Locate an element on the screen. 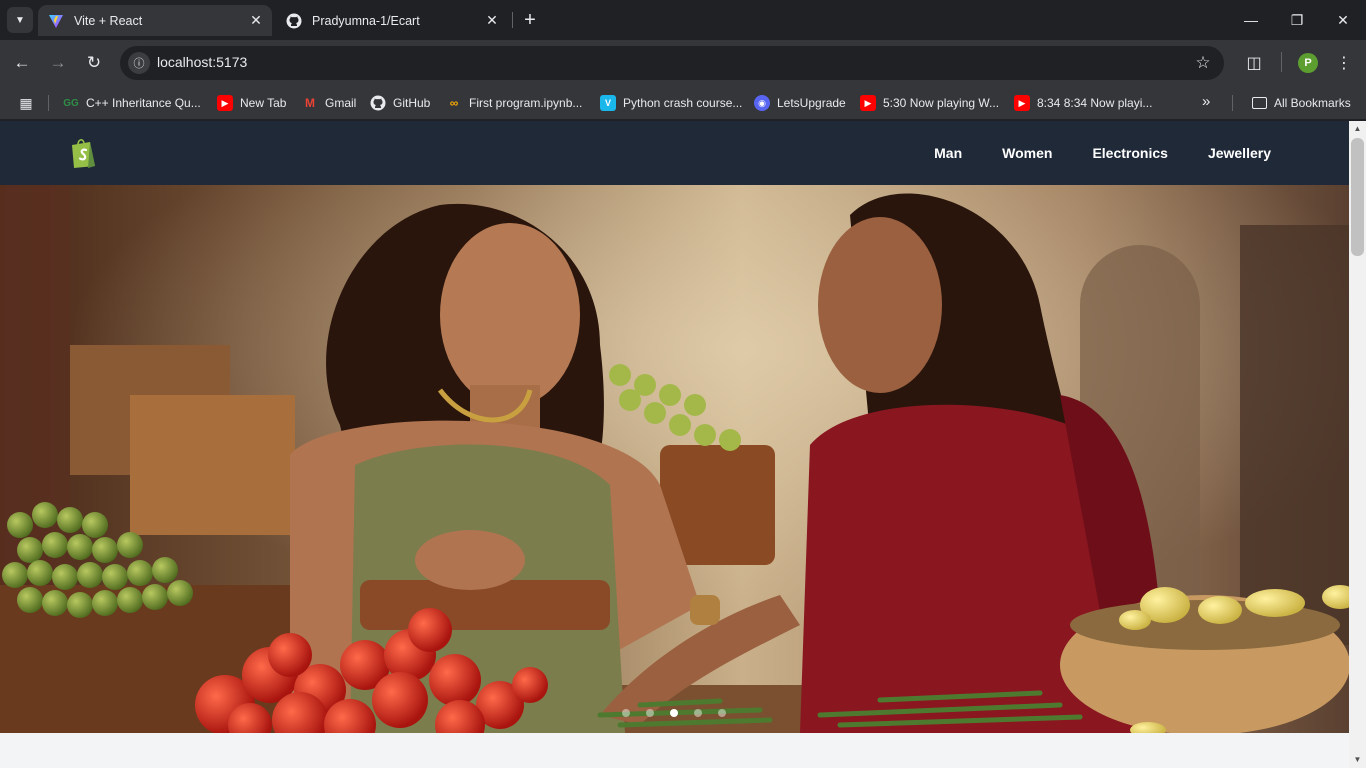 This screenshot has width=1366, height=768. page-scrollbar: ▲ ▼ is located at coordinates (1357, 444).